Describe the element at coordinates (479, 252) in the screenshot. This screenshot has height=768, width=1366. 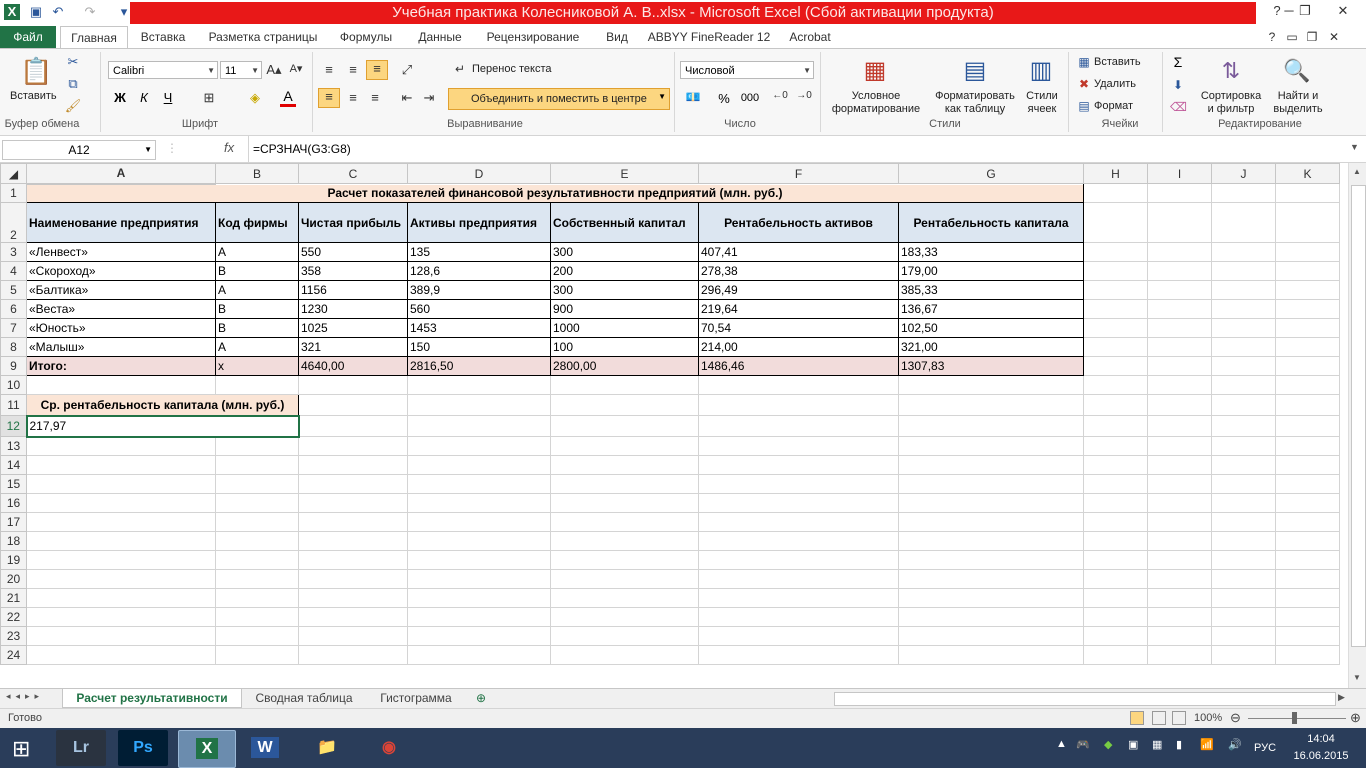
I see `cell: 135` at that location.